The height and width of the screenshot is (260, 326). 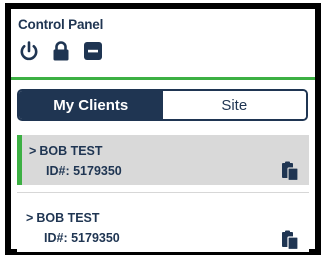 I want to click on view-tabs: My Clients Site, so click(x=162, y=105).